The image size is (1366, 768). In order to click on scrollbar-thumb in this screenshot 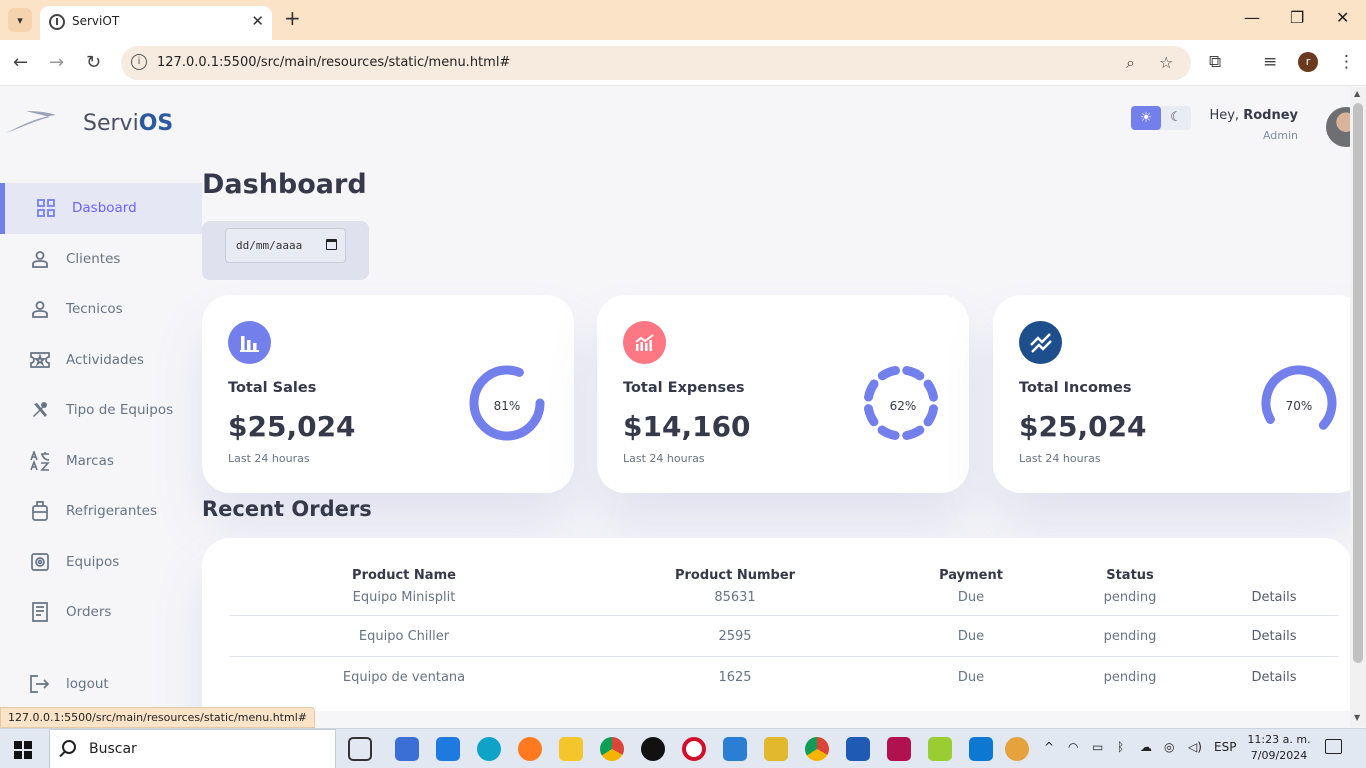, I will do `click(1358, 383)`.